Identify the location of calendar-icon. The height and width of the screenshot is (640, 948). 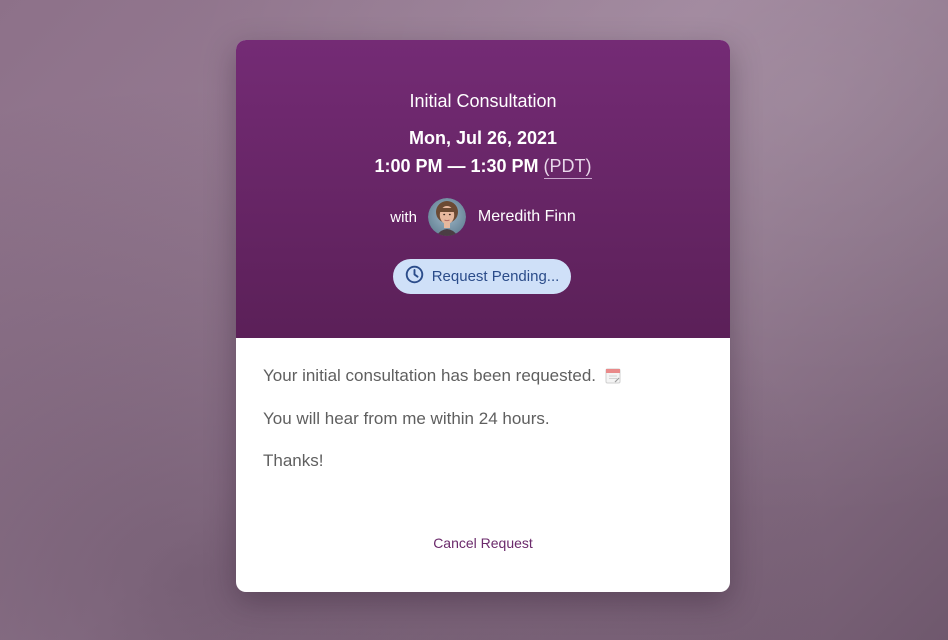
(613, 378).